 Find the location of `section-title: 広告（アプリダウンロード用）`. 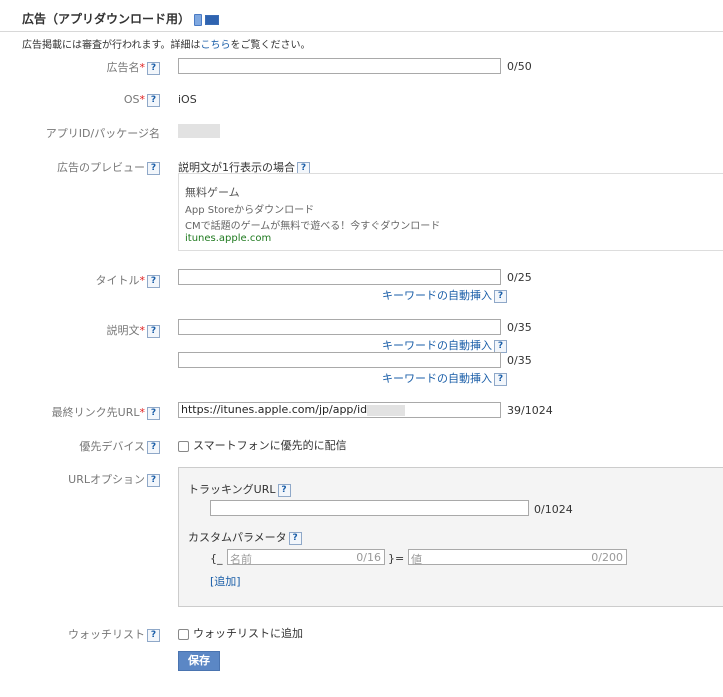

section-title: 広告（アプリダウンロード用） is located at coordinates (121, 18).